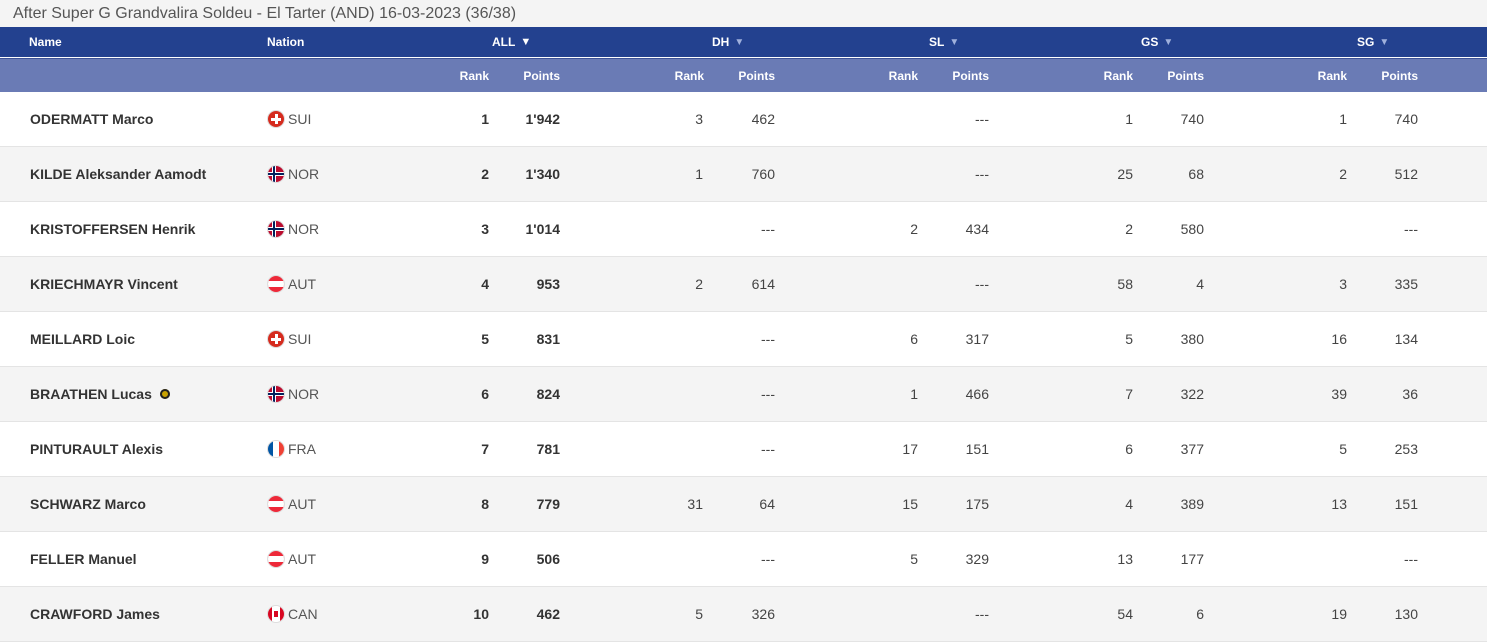  What do you see at coordinates (1185, 75) in the screenshot?
I see `header-gs-points: Points` at bounding box center [1185, 75].